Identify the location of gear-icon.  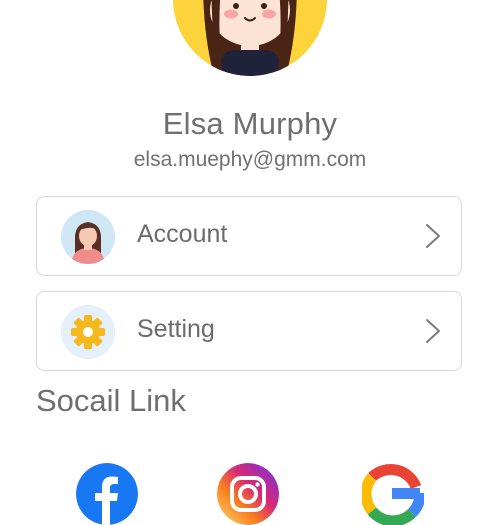
(88, 332).